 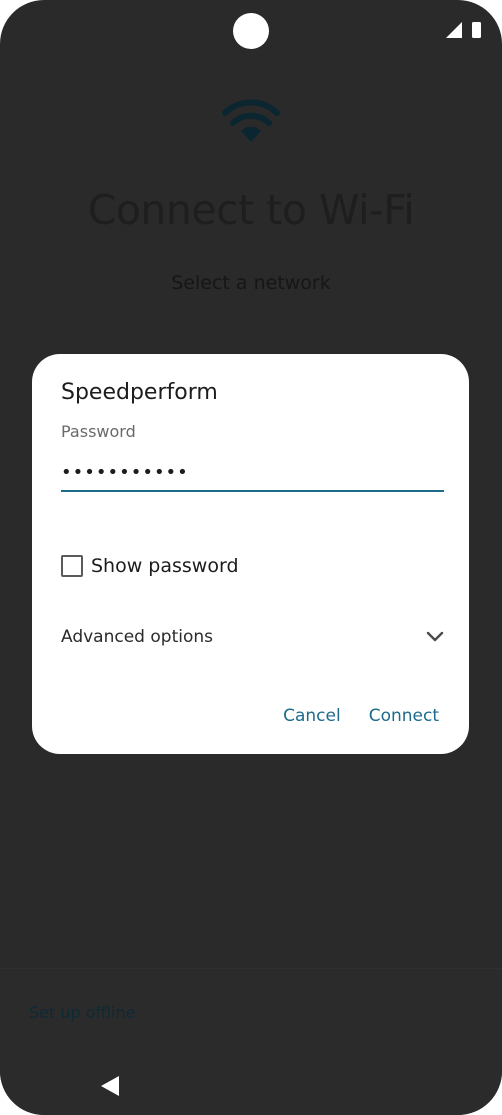 I want to click on show-password-label: Show password, so click(x=165, y=566).